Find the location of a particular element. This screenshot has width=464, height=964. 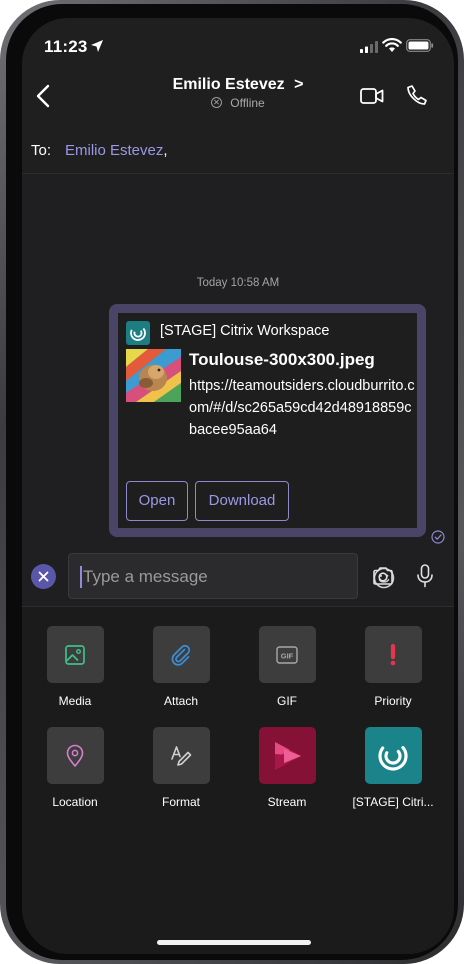

location-arrow-icon is located at coordinates (97, 46).